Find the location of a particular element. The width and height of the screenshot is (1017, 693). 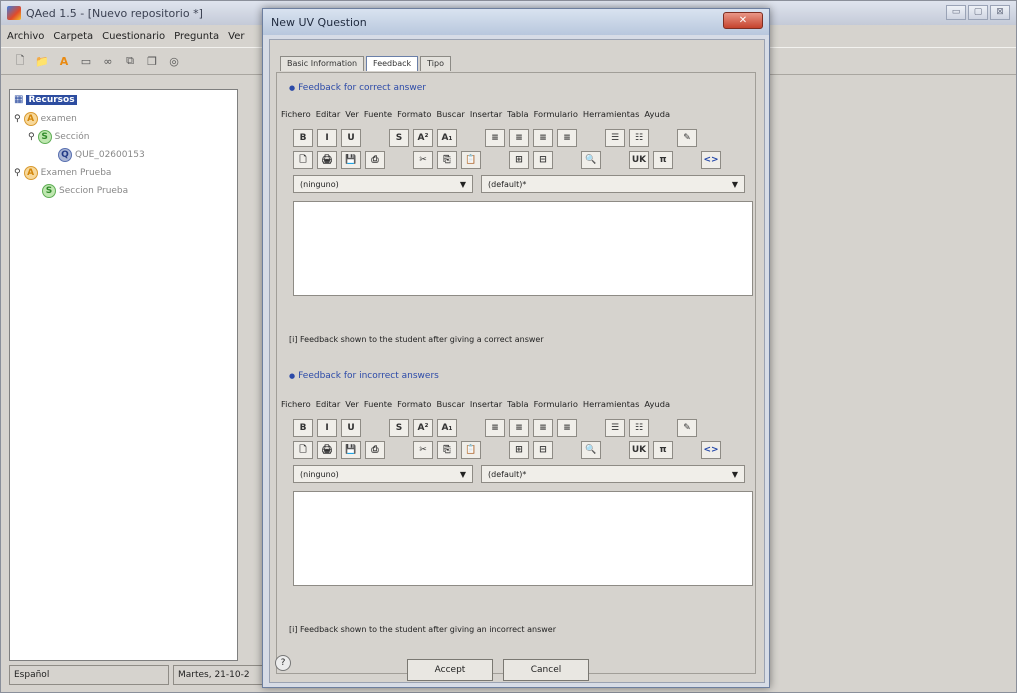

save-icon: 💾 is located at coordinates (351, 160).